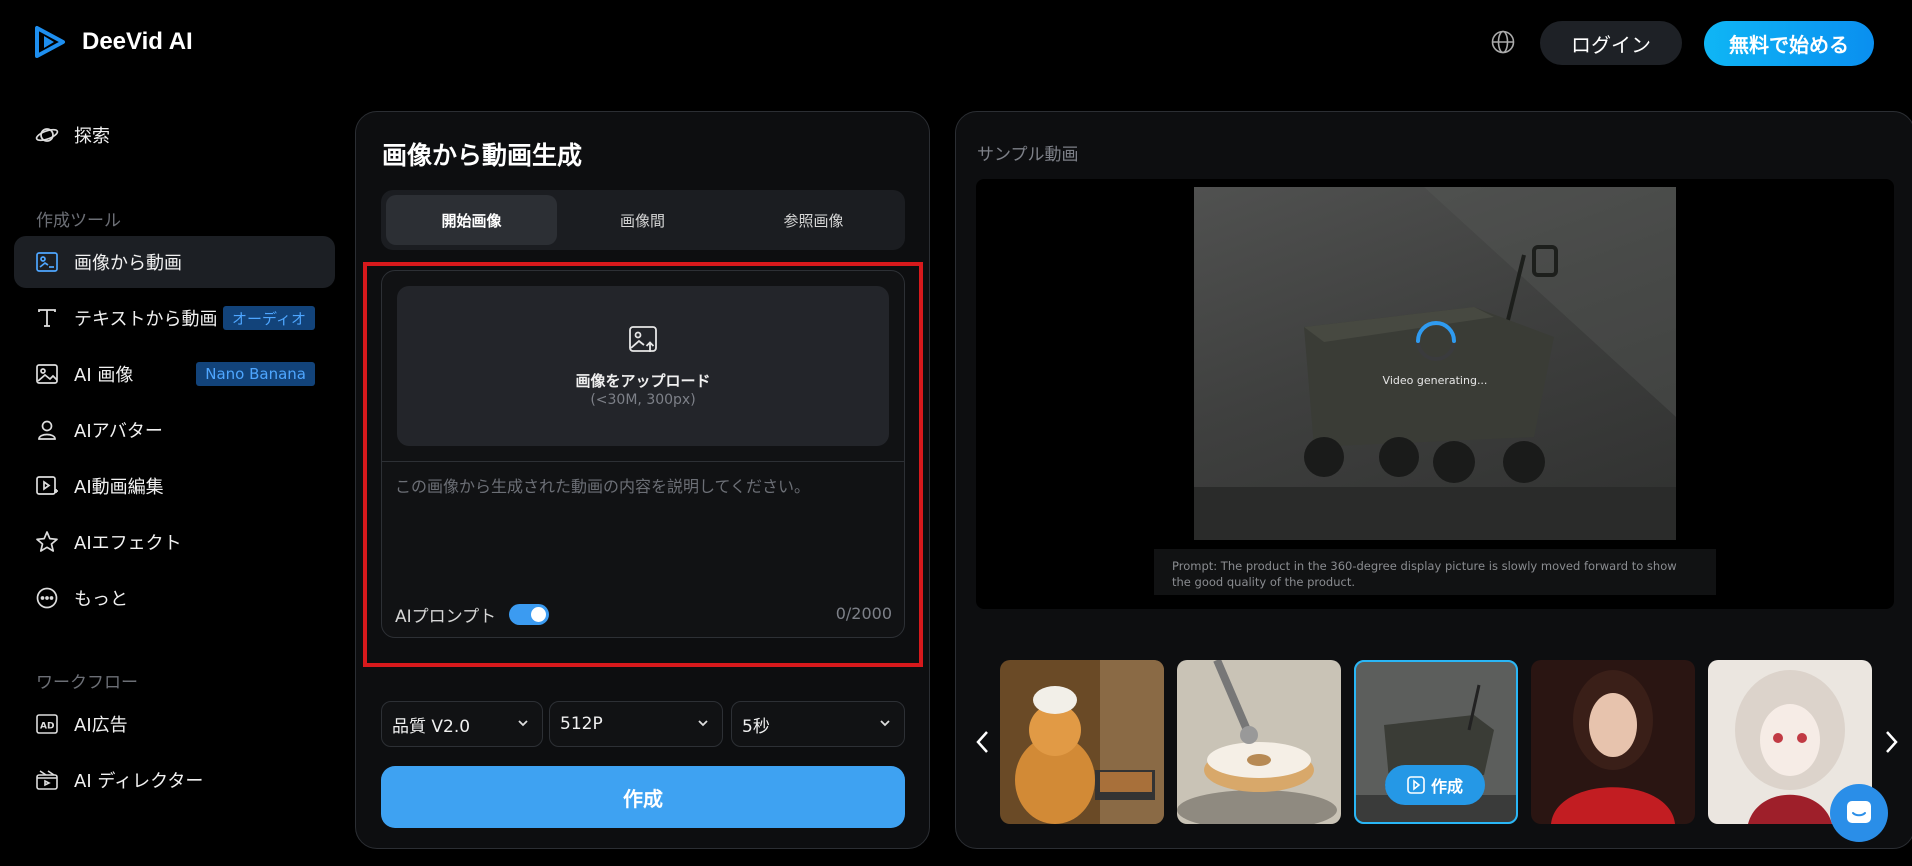  Describe the element at coordinates (47, 318) in the screenshot. I see `text-icon` at that location.